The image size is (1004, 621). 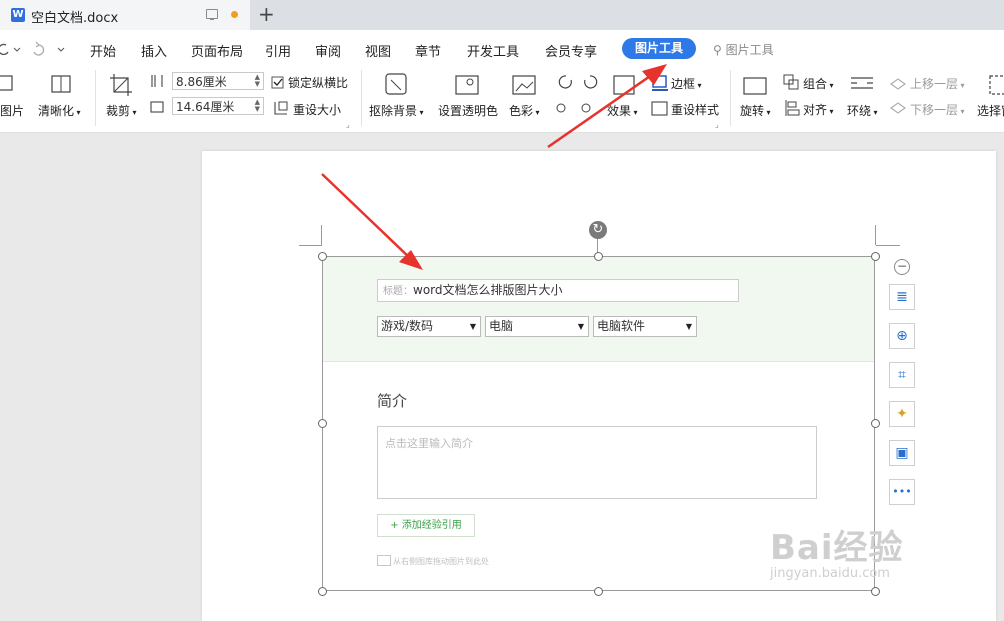 I want to click on annotation-arrow-to-image, so click(x=372, y=221).